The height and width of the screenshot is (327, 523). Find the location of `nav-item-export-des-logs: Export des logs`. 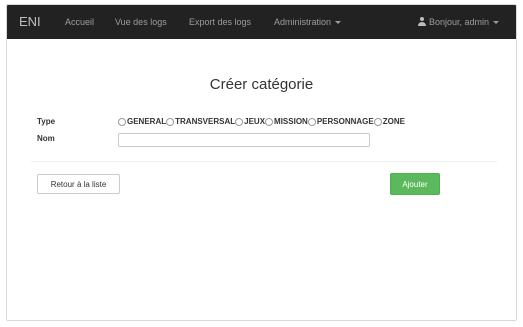

nav-item-export-des-logs: Export des logs is located at coordinates (220, 22).